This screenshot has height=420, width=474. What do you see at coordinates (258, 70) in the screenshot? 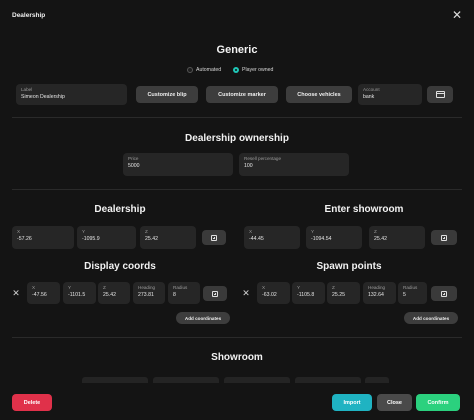
I see `radio-player-owned-label: Player owned` at bounding box center [258, 70].